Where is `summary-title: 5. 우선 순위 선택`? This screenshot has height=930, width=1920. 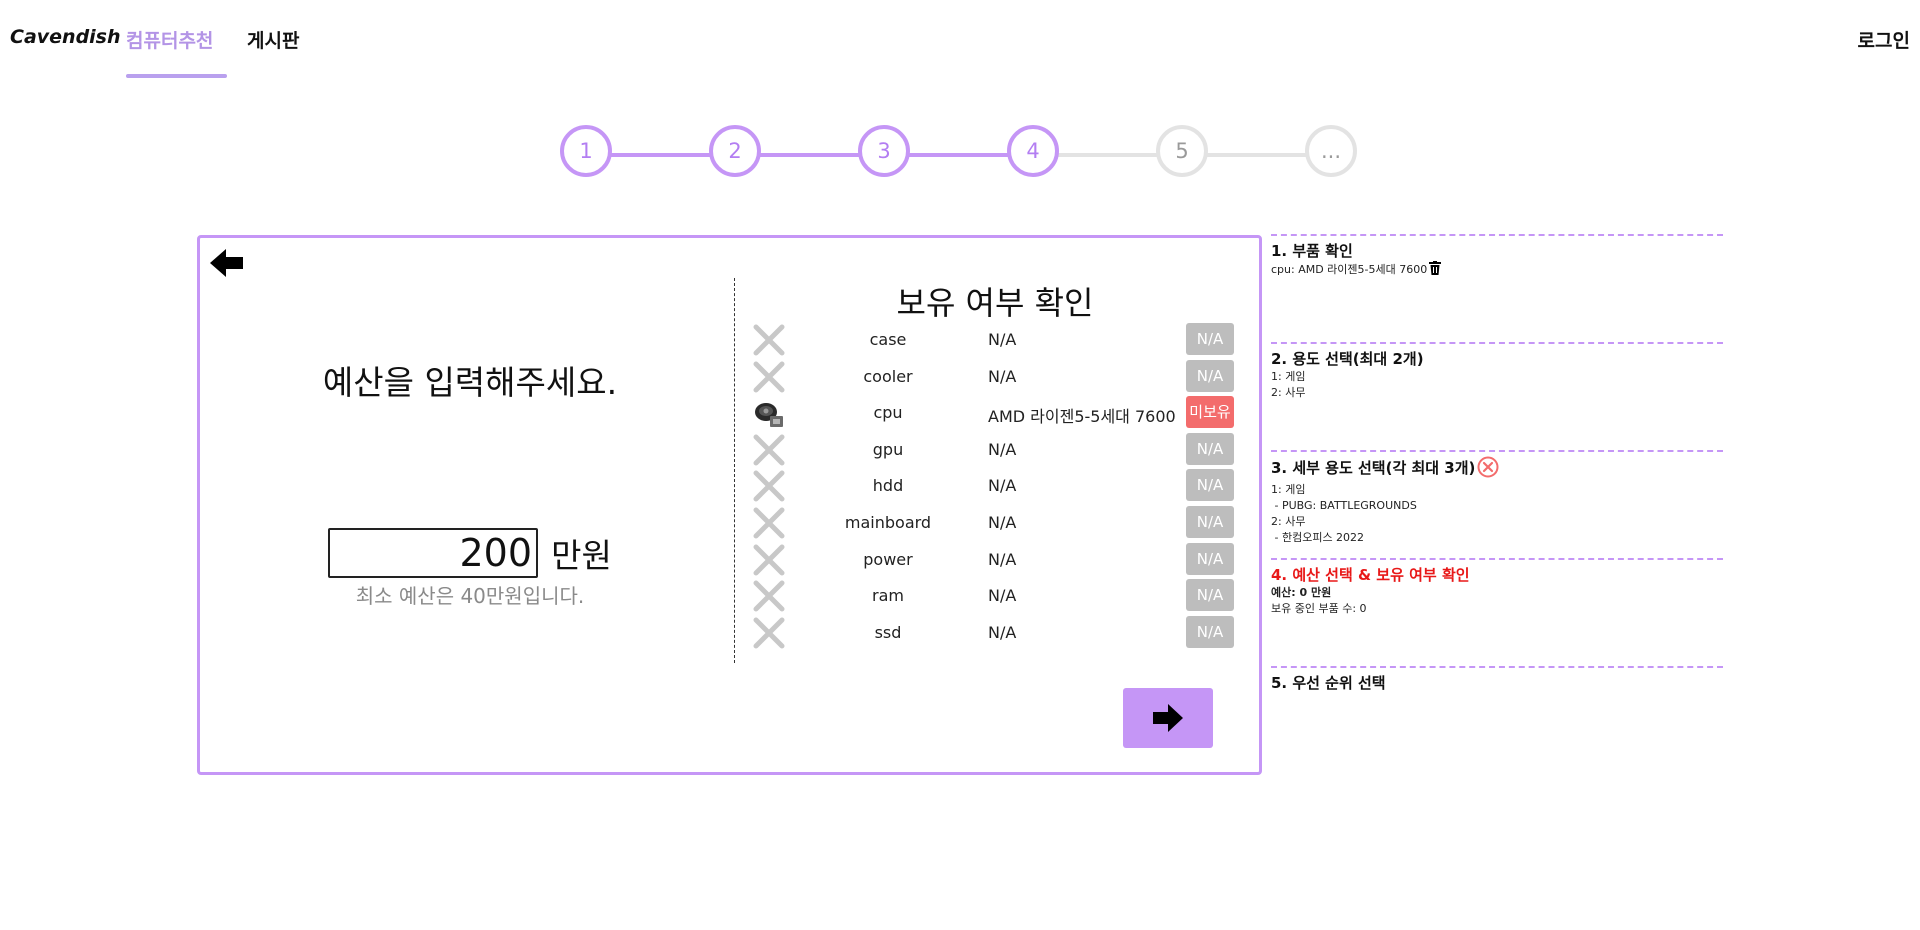 summary-title: 5. 우선 순위 선택 is located at coordinates (1328, 683).